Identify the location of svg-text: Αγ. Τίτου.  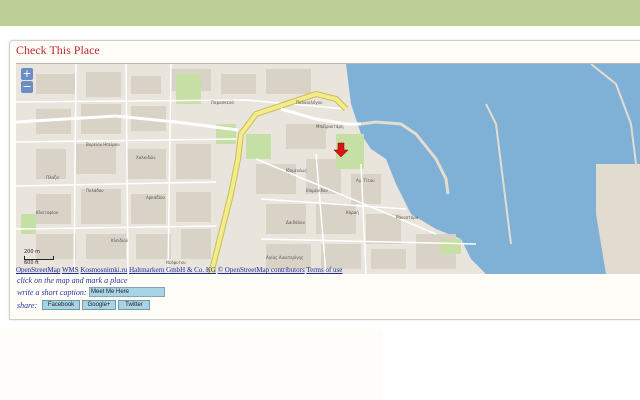
(365, 180).